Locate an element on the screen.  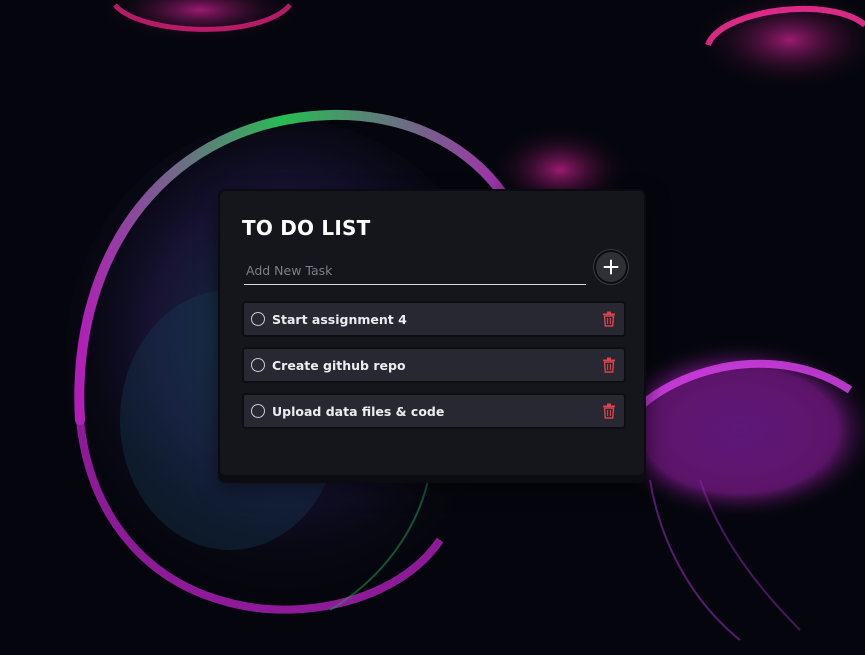
page-title: TO DO LIST is located at coordinates (306, 228).